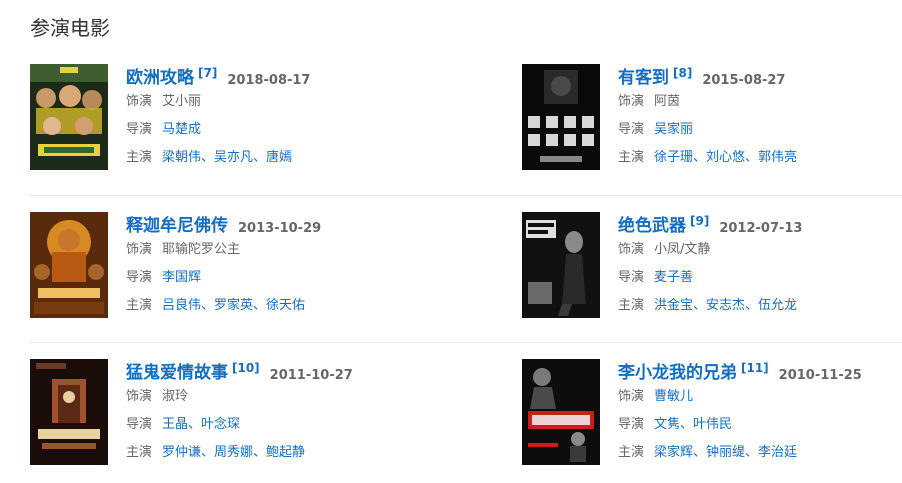 Image resolution: width=902 pixels, height=483 pixels. What do you see at coordinates (276, 397) in the screenshot?
I see `role-line: 饰演 淑玲` at bounding box center [276, 397].